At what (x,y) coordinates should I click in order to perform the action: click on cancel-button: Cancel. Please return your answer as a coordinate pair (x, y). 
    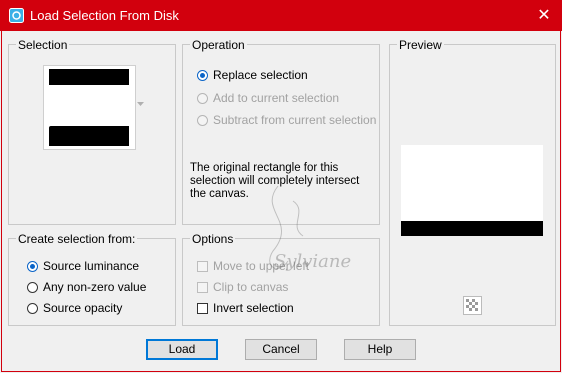
    Looking at the image, I should click on (281, 349).